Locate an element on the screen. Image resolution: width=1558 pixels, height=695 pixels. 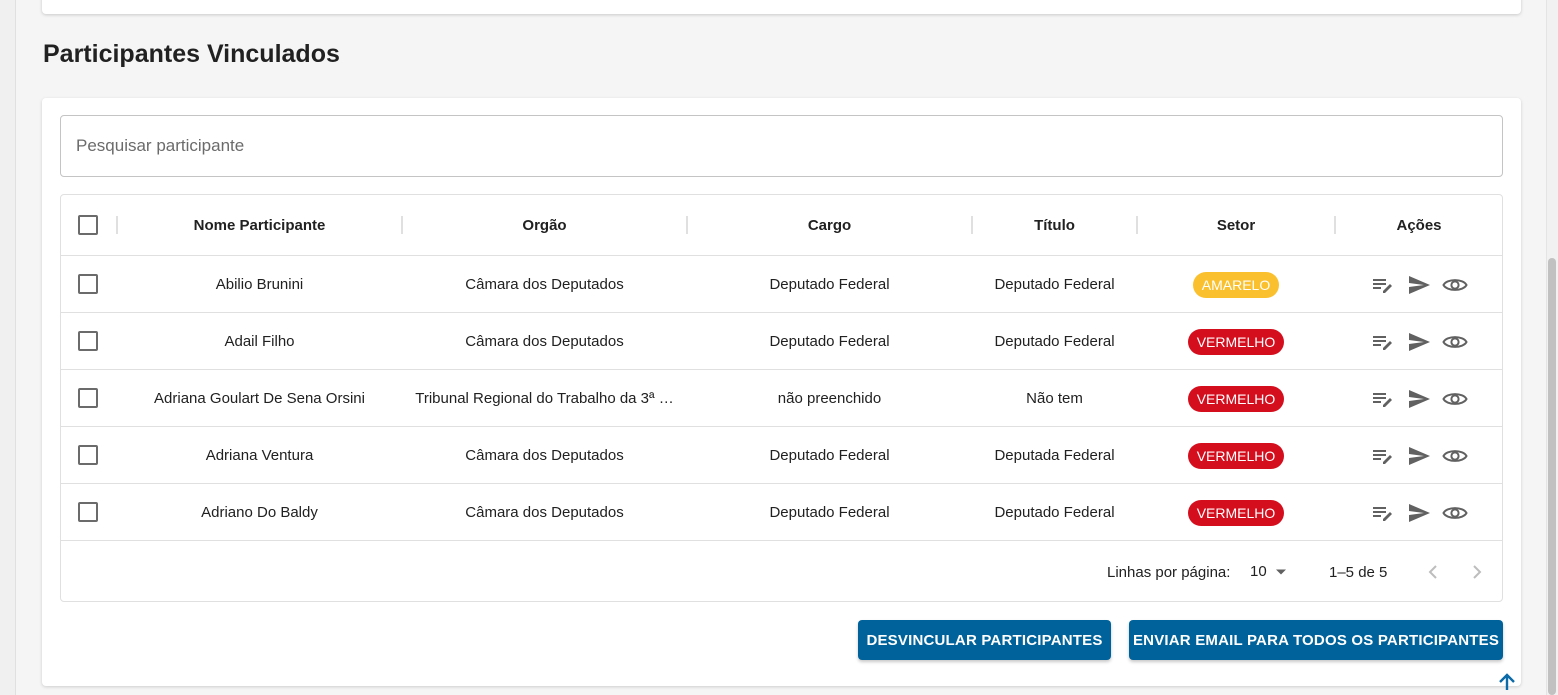
chevron-right-icon is located at coordinates (1477, 572).